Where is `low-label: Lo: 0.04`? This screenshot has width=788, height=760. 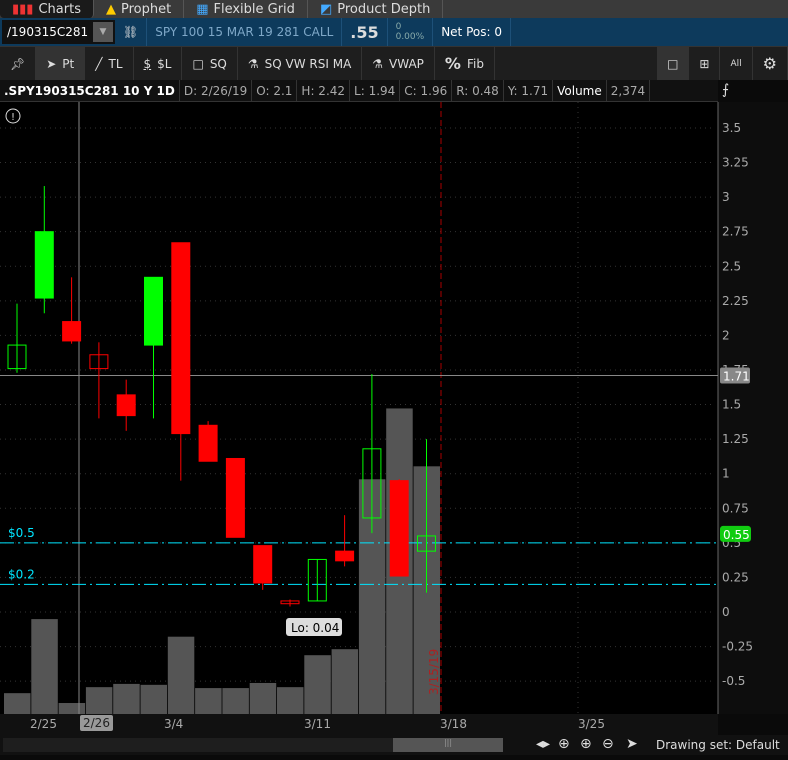 low-label: Lo: 0.04 is located at coordinates (315, 628).